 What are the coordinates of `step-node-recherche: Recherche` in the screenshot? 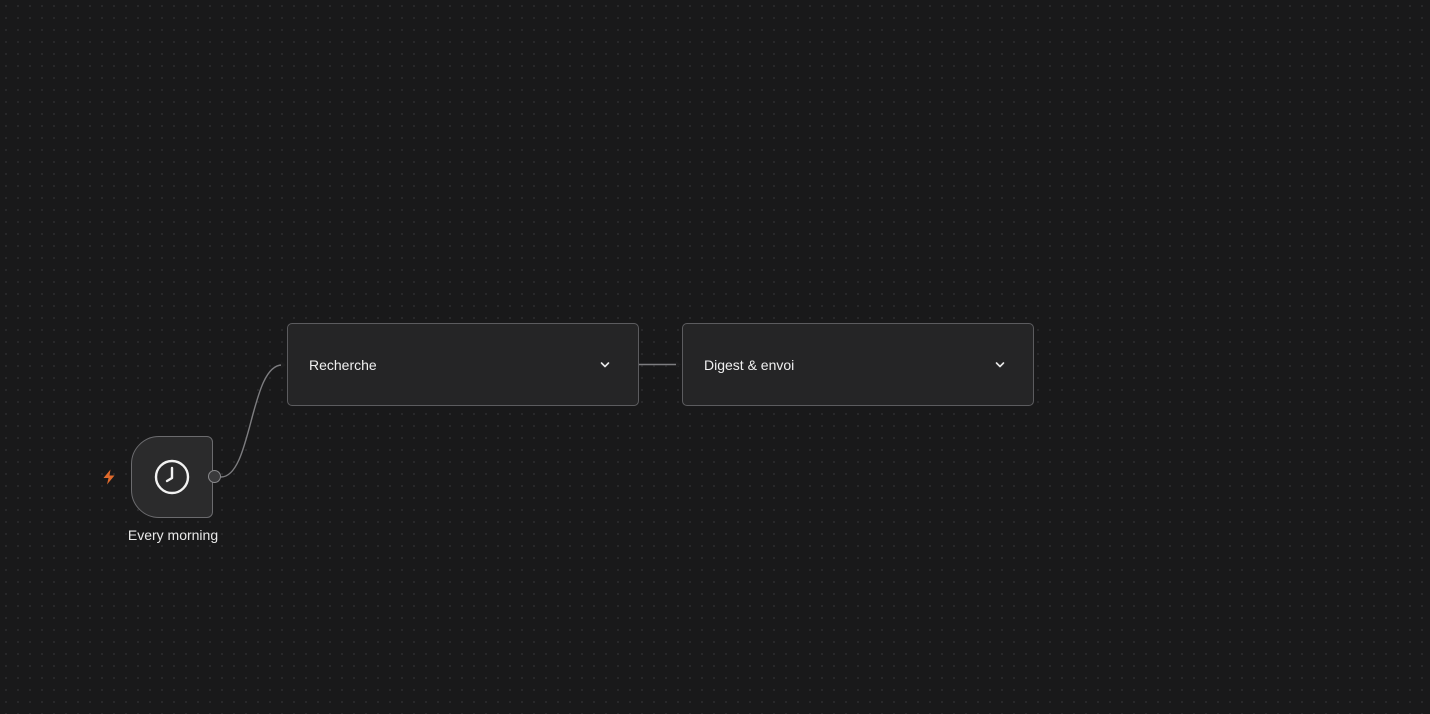 It's located at (463, 364).